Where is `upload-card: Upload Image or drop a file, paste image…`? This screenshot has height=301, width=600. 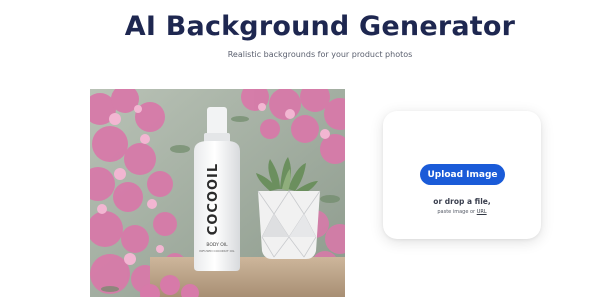
upload-card: Upload Image or drop a file, paste image… is located at coordinates (462, 175).